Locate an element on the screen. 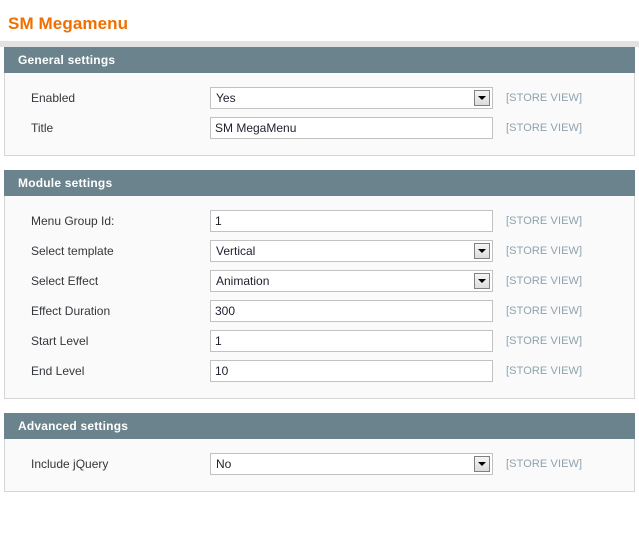  input-title is located at coordinates (351, 128).